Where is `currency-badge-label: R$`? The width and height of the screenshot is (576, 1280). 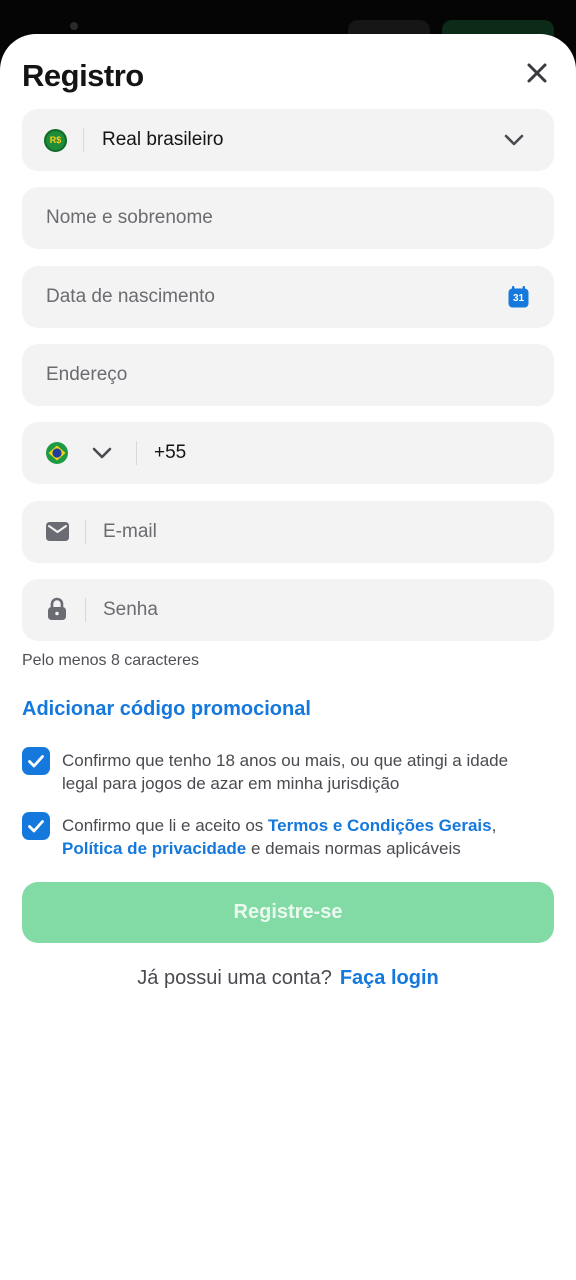
currency-badge-label: R$ is located at coordinates (55, 140).